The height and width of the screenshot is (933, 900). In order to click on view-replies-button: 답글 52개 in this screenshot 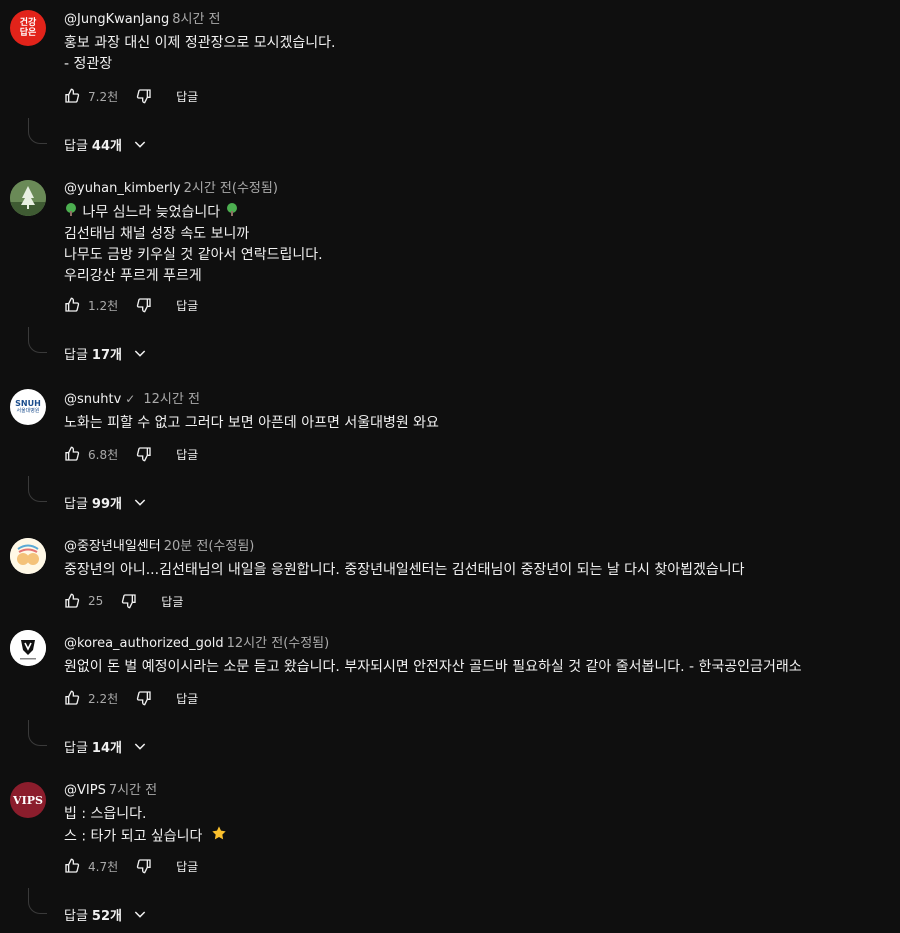, I will do `click(106, 914)`.